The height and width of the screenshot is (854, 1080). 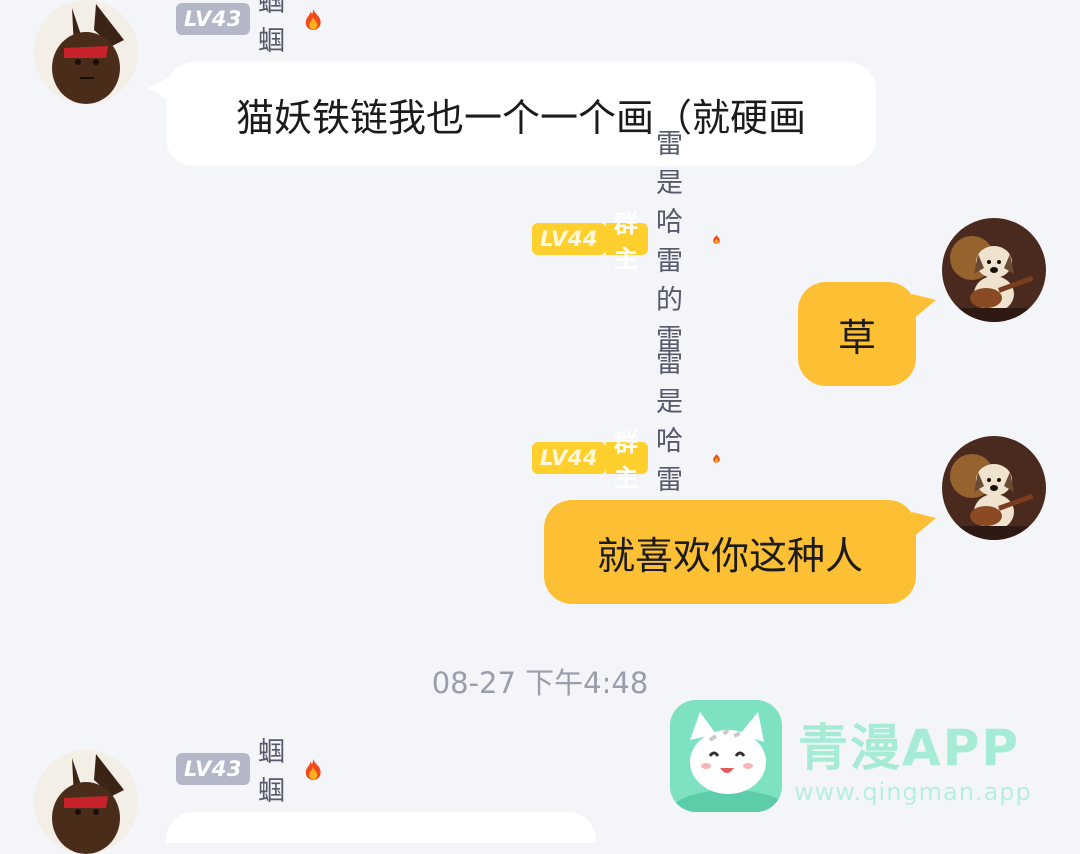 What do you see at coordinates (726, 756) in the screenshot?
I see `cat-logo-icon` at bounding box center [726, 756].